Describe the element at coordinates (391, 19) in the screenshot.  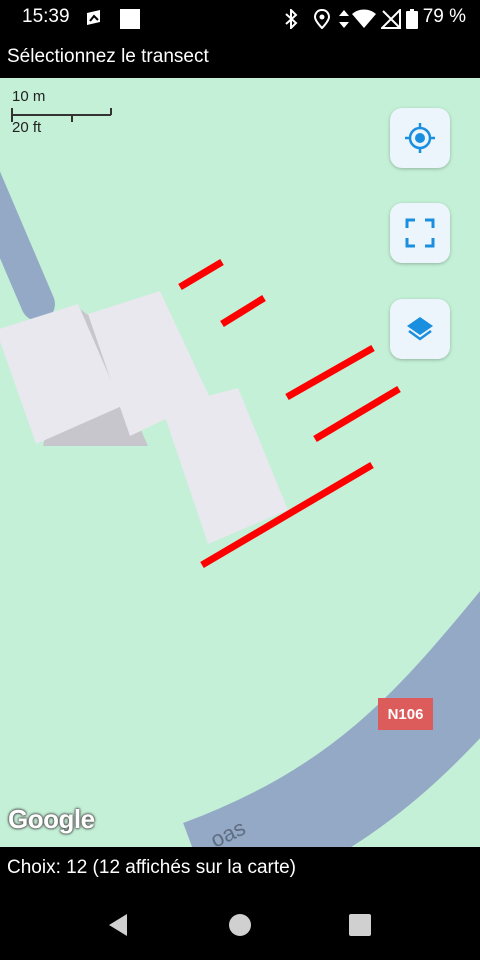
I see `no-sim-icon` at that location.